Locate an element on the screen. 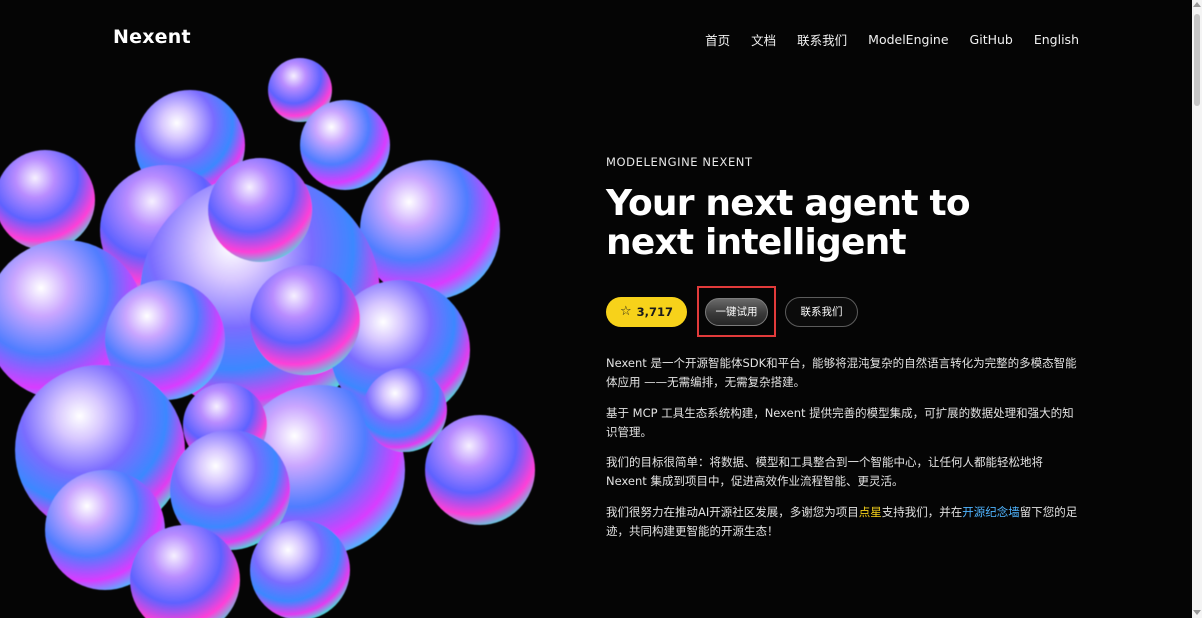 Image resolution: width=1202 pixels, height=618 pixels. star-outline-icon: ☆ is located at coordinates (626, 311).